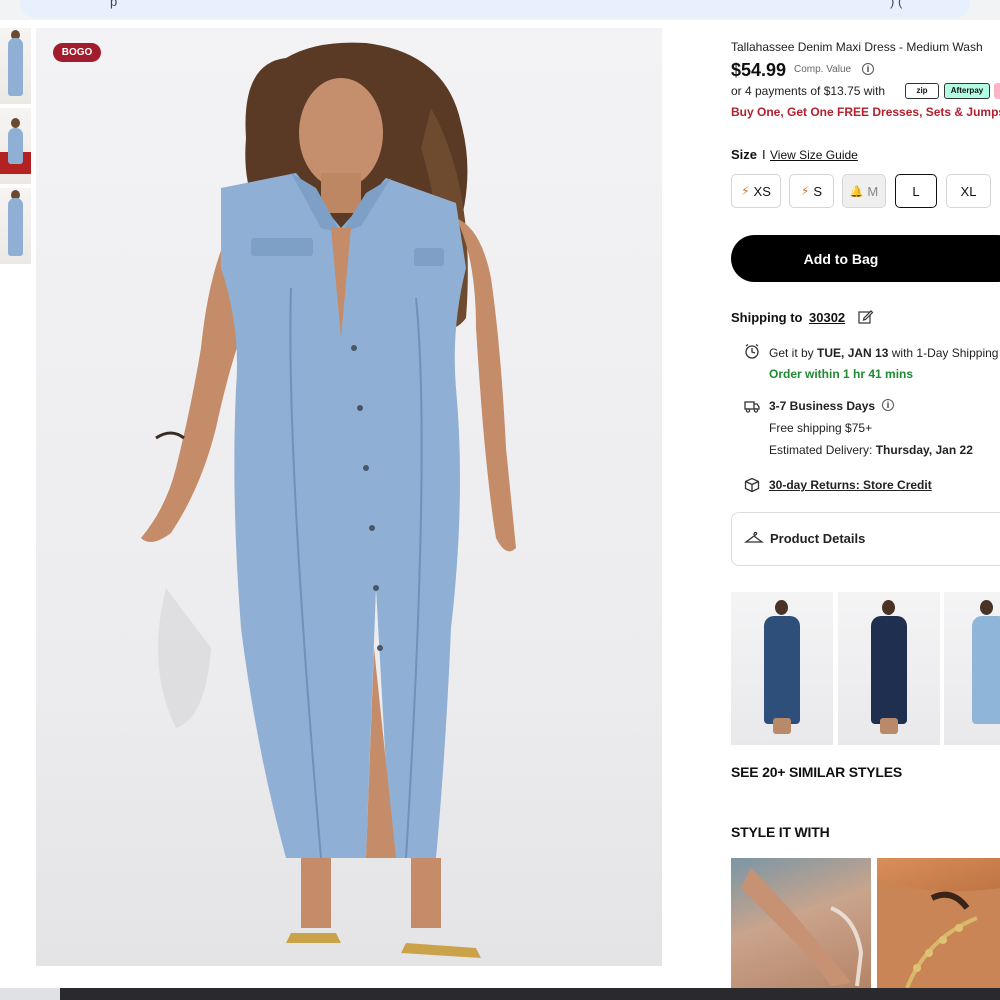 This screenshot has width=1000, height=1000. Describe the element at coordinates (752, 351) in the screenshot. I see `clock-icon` at that location.